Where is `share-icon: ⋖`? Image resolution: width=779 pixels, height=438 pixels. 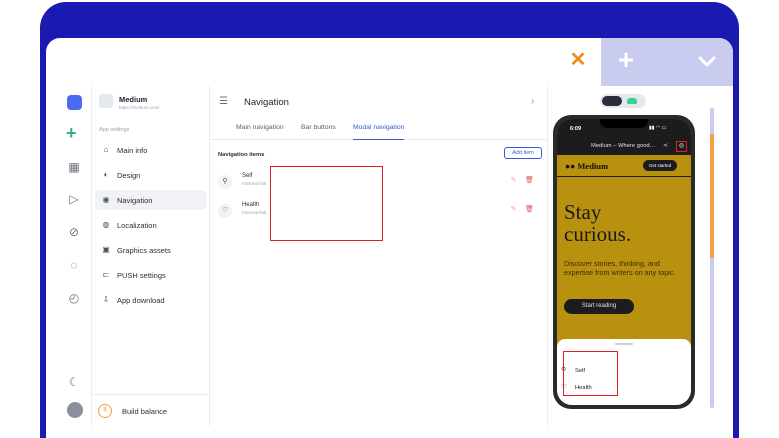
share-icon: ⋖ is located at coordinates (665, 145).